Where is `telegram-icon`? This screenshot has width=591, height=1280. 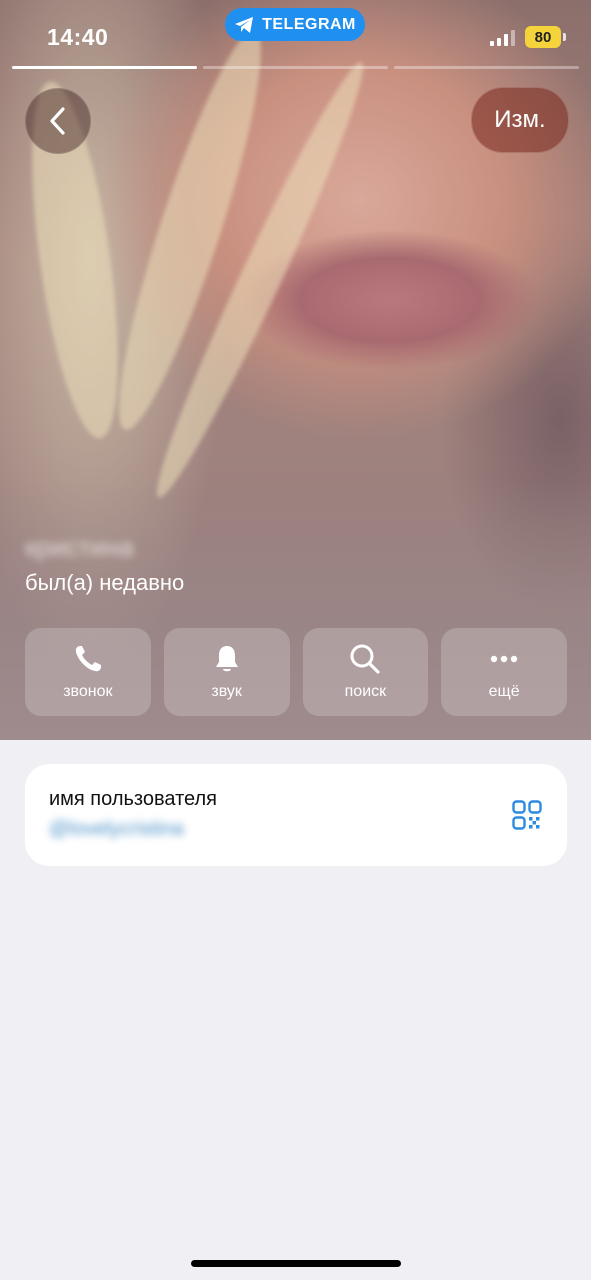
telegram-icon is located at coordinates (244, 24).